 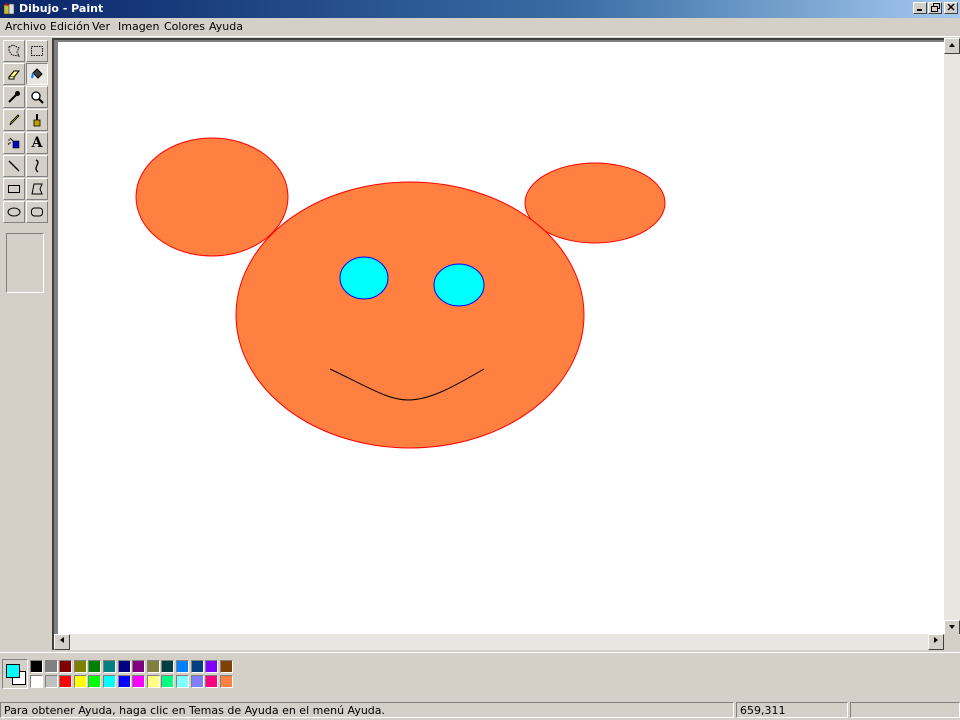 I want to click on polygon-icon, so click(x=37, y=189).